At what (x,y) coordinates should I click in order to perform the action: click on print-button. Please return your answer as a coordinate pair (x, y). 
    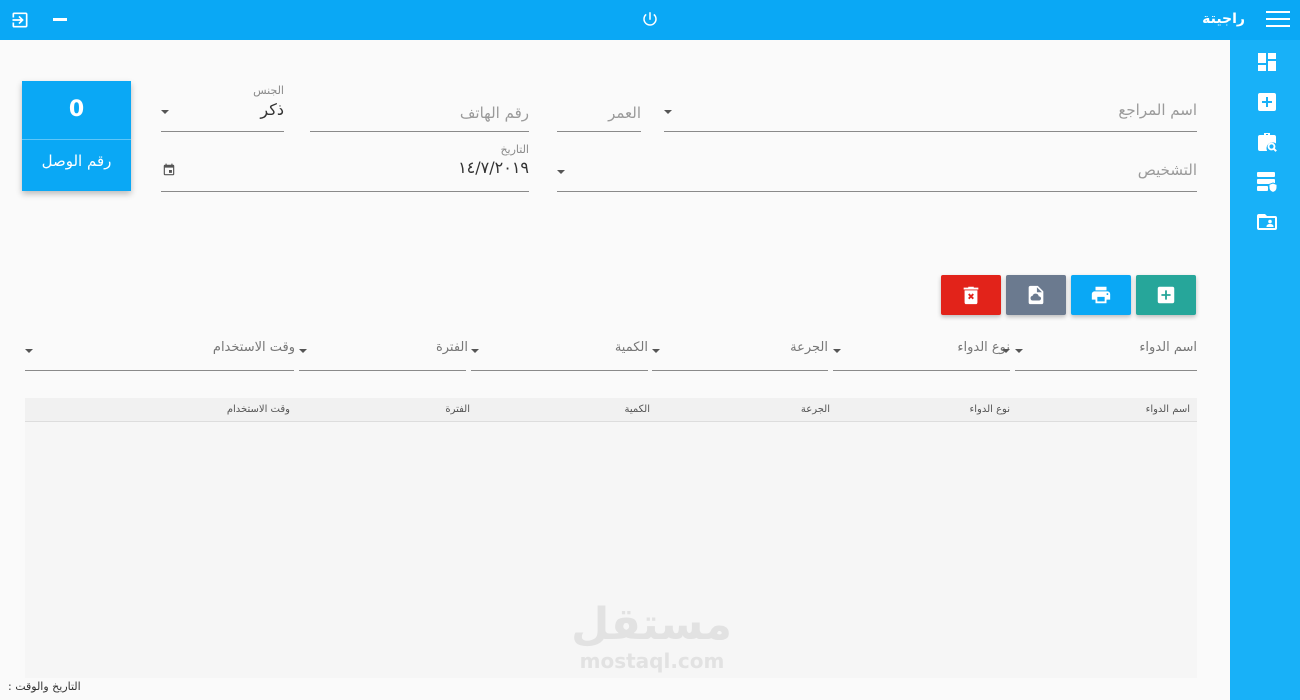
    Looking at the image, I should click on (1101, 295).